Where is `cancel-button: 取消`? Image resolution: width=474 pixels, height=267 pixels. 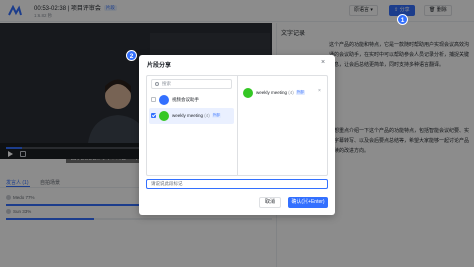 cancel-button: 取消 is located at coordinates (270, 202).